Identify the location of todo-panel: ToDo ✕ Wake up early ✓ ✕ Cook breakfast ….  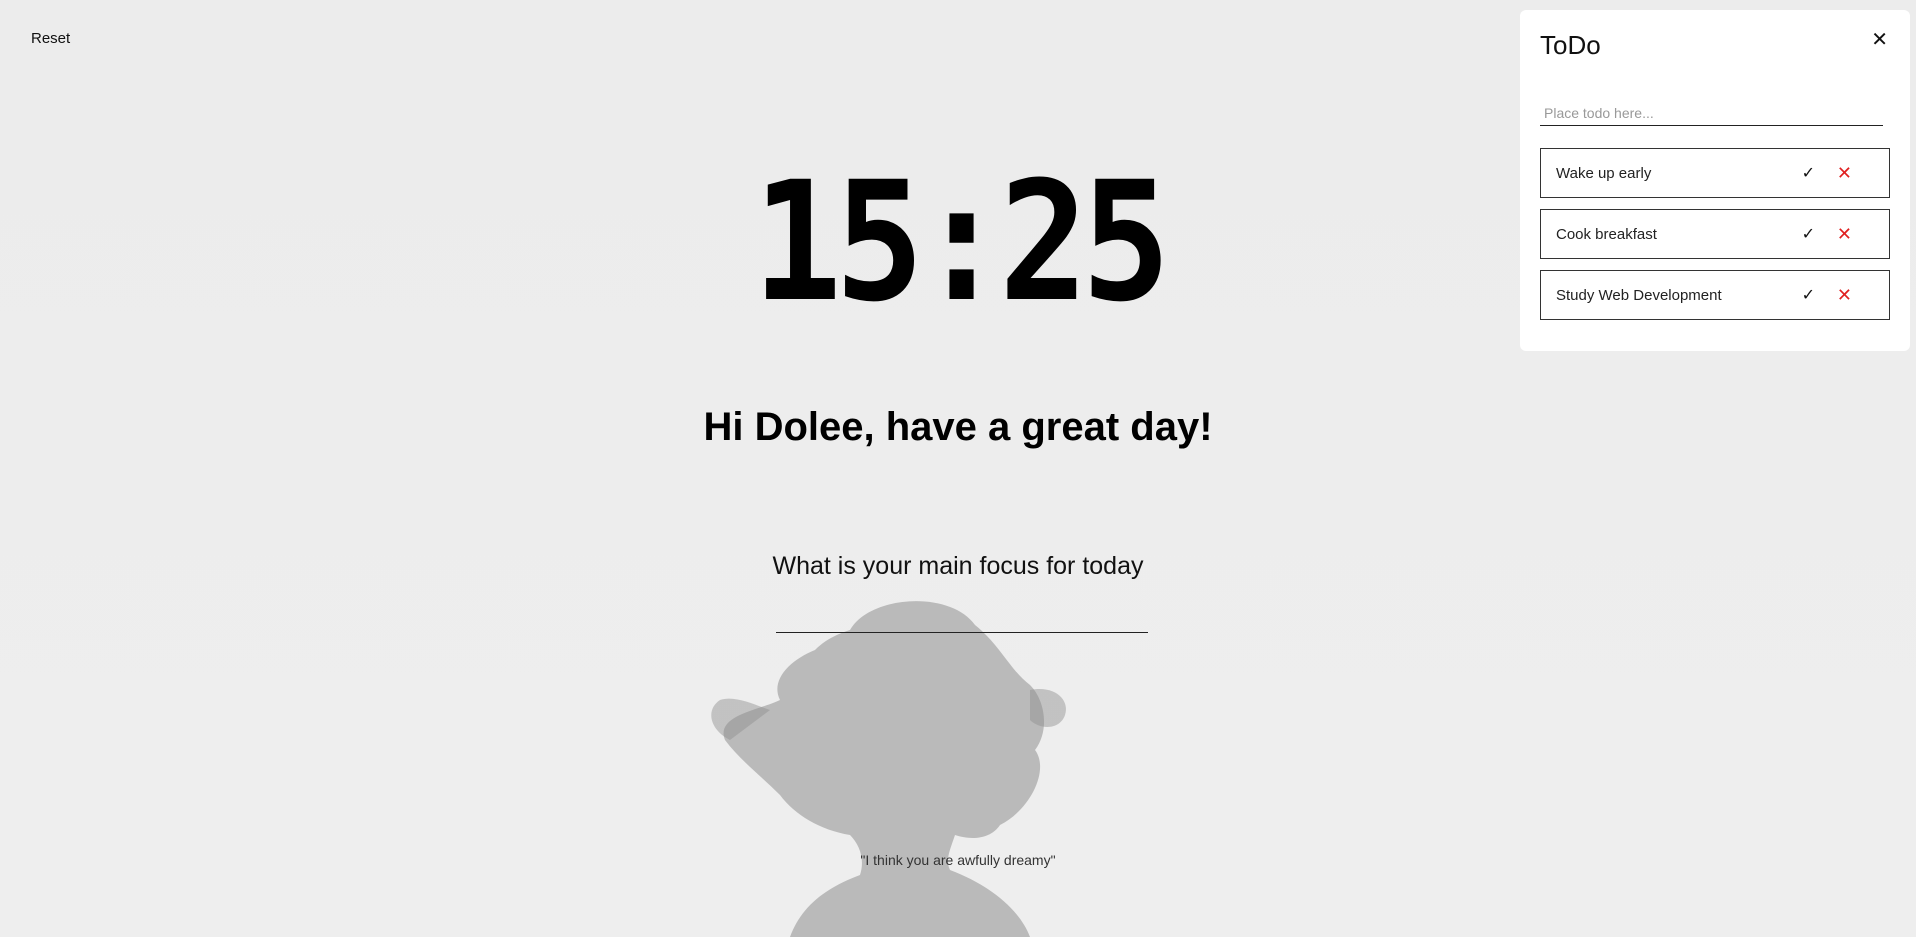
(1715, 180).